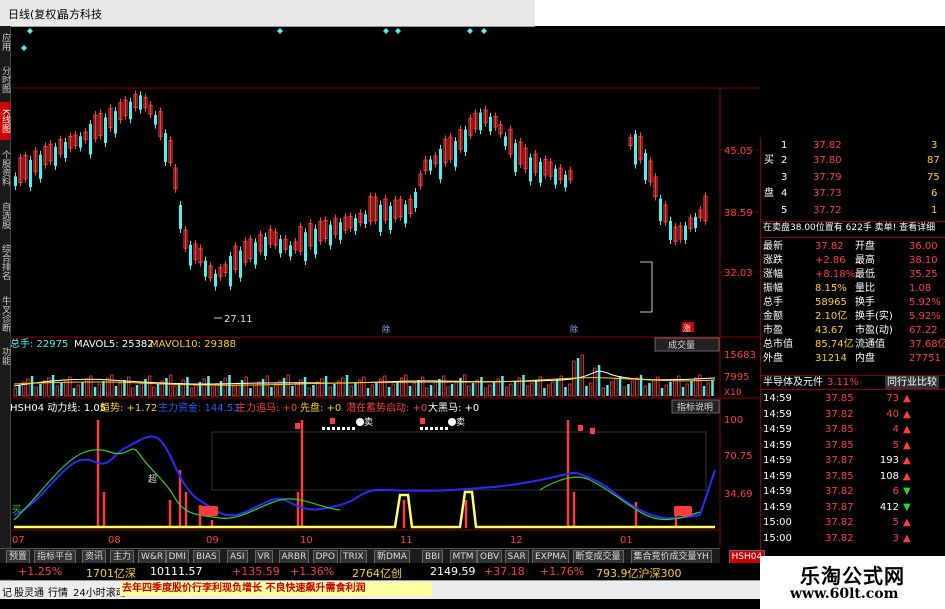 The image size is (945, 609). What do you see at coordinates (206, 557) in the screenshot?
I see `indicator-tab: BIAS` at bounding box center [206, 557].